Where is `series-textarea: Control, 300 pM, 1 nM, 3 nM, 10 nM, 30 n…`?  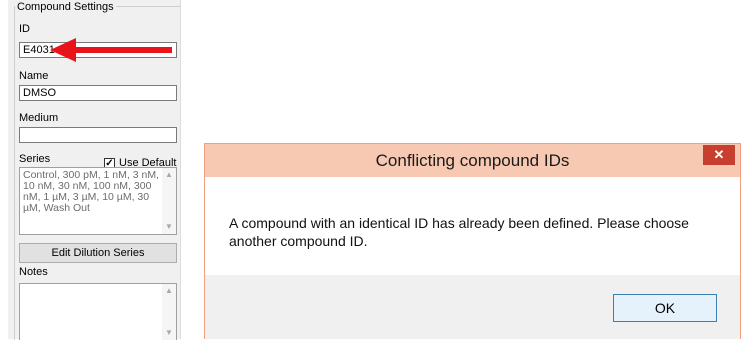
series-textarea: Control, 300 pM, 1 nM, 3 nM, 10 nM, 30 n… is located at coordinates (98, 201).